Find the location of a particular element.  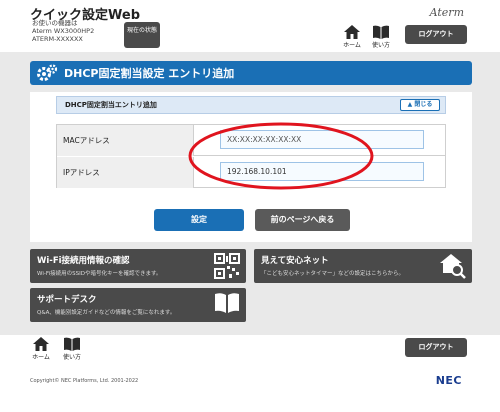

back-button: 前のページへ戻る is located at coordinates (302, 220).